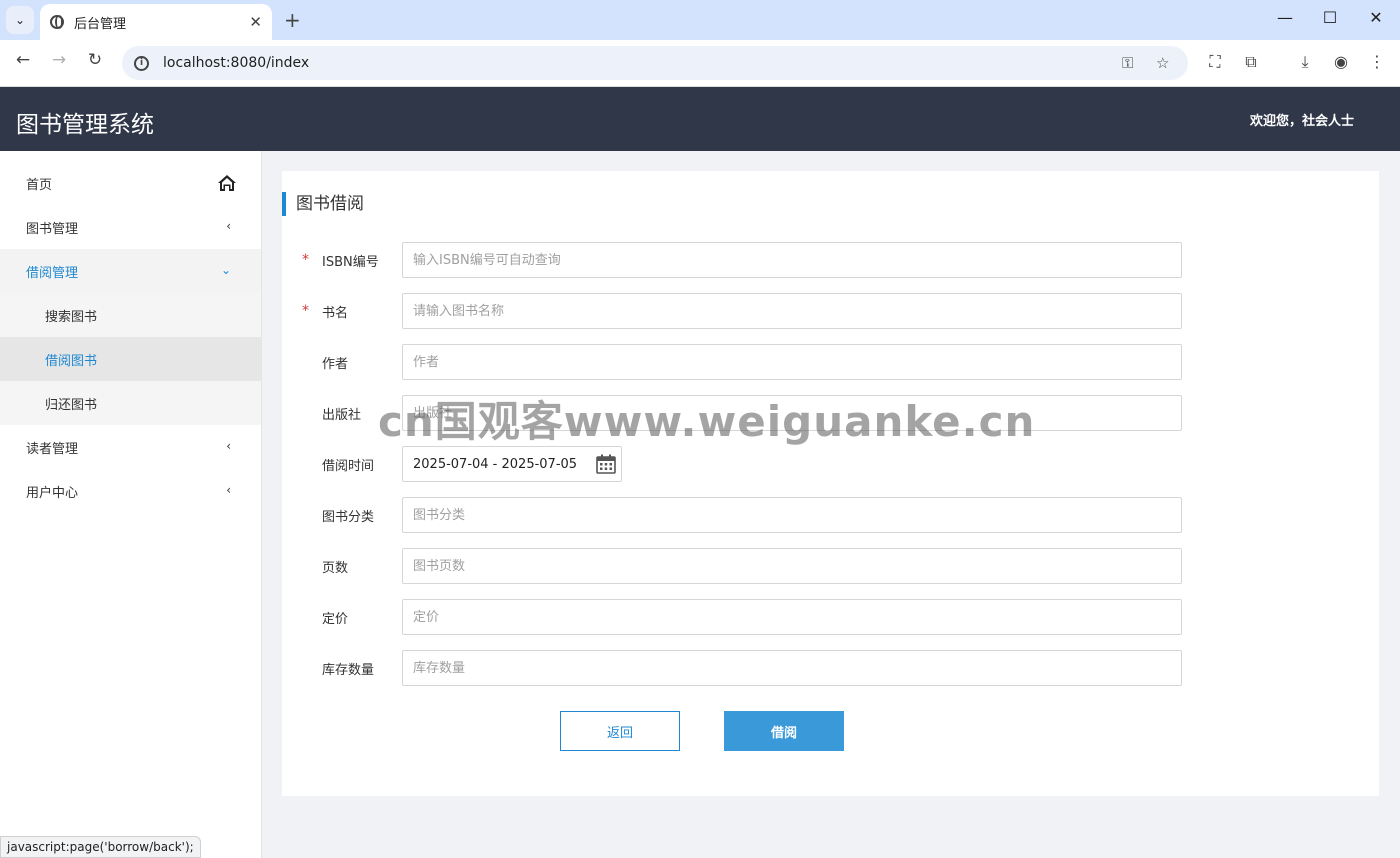 This screenshot has height=858, width=1400. I want to click on watermark-text: cn国观客www.weiguanke.cn, so click(707, 421).